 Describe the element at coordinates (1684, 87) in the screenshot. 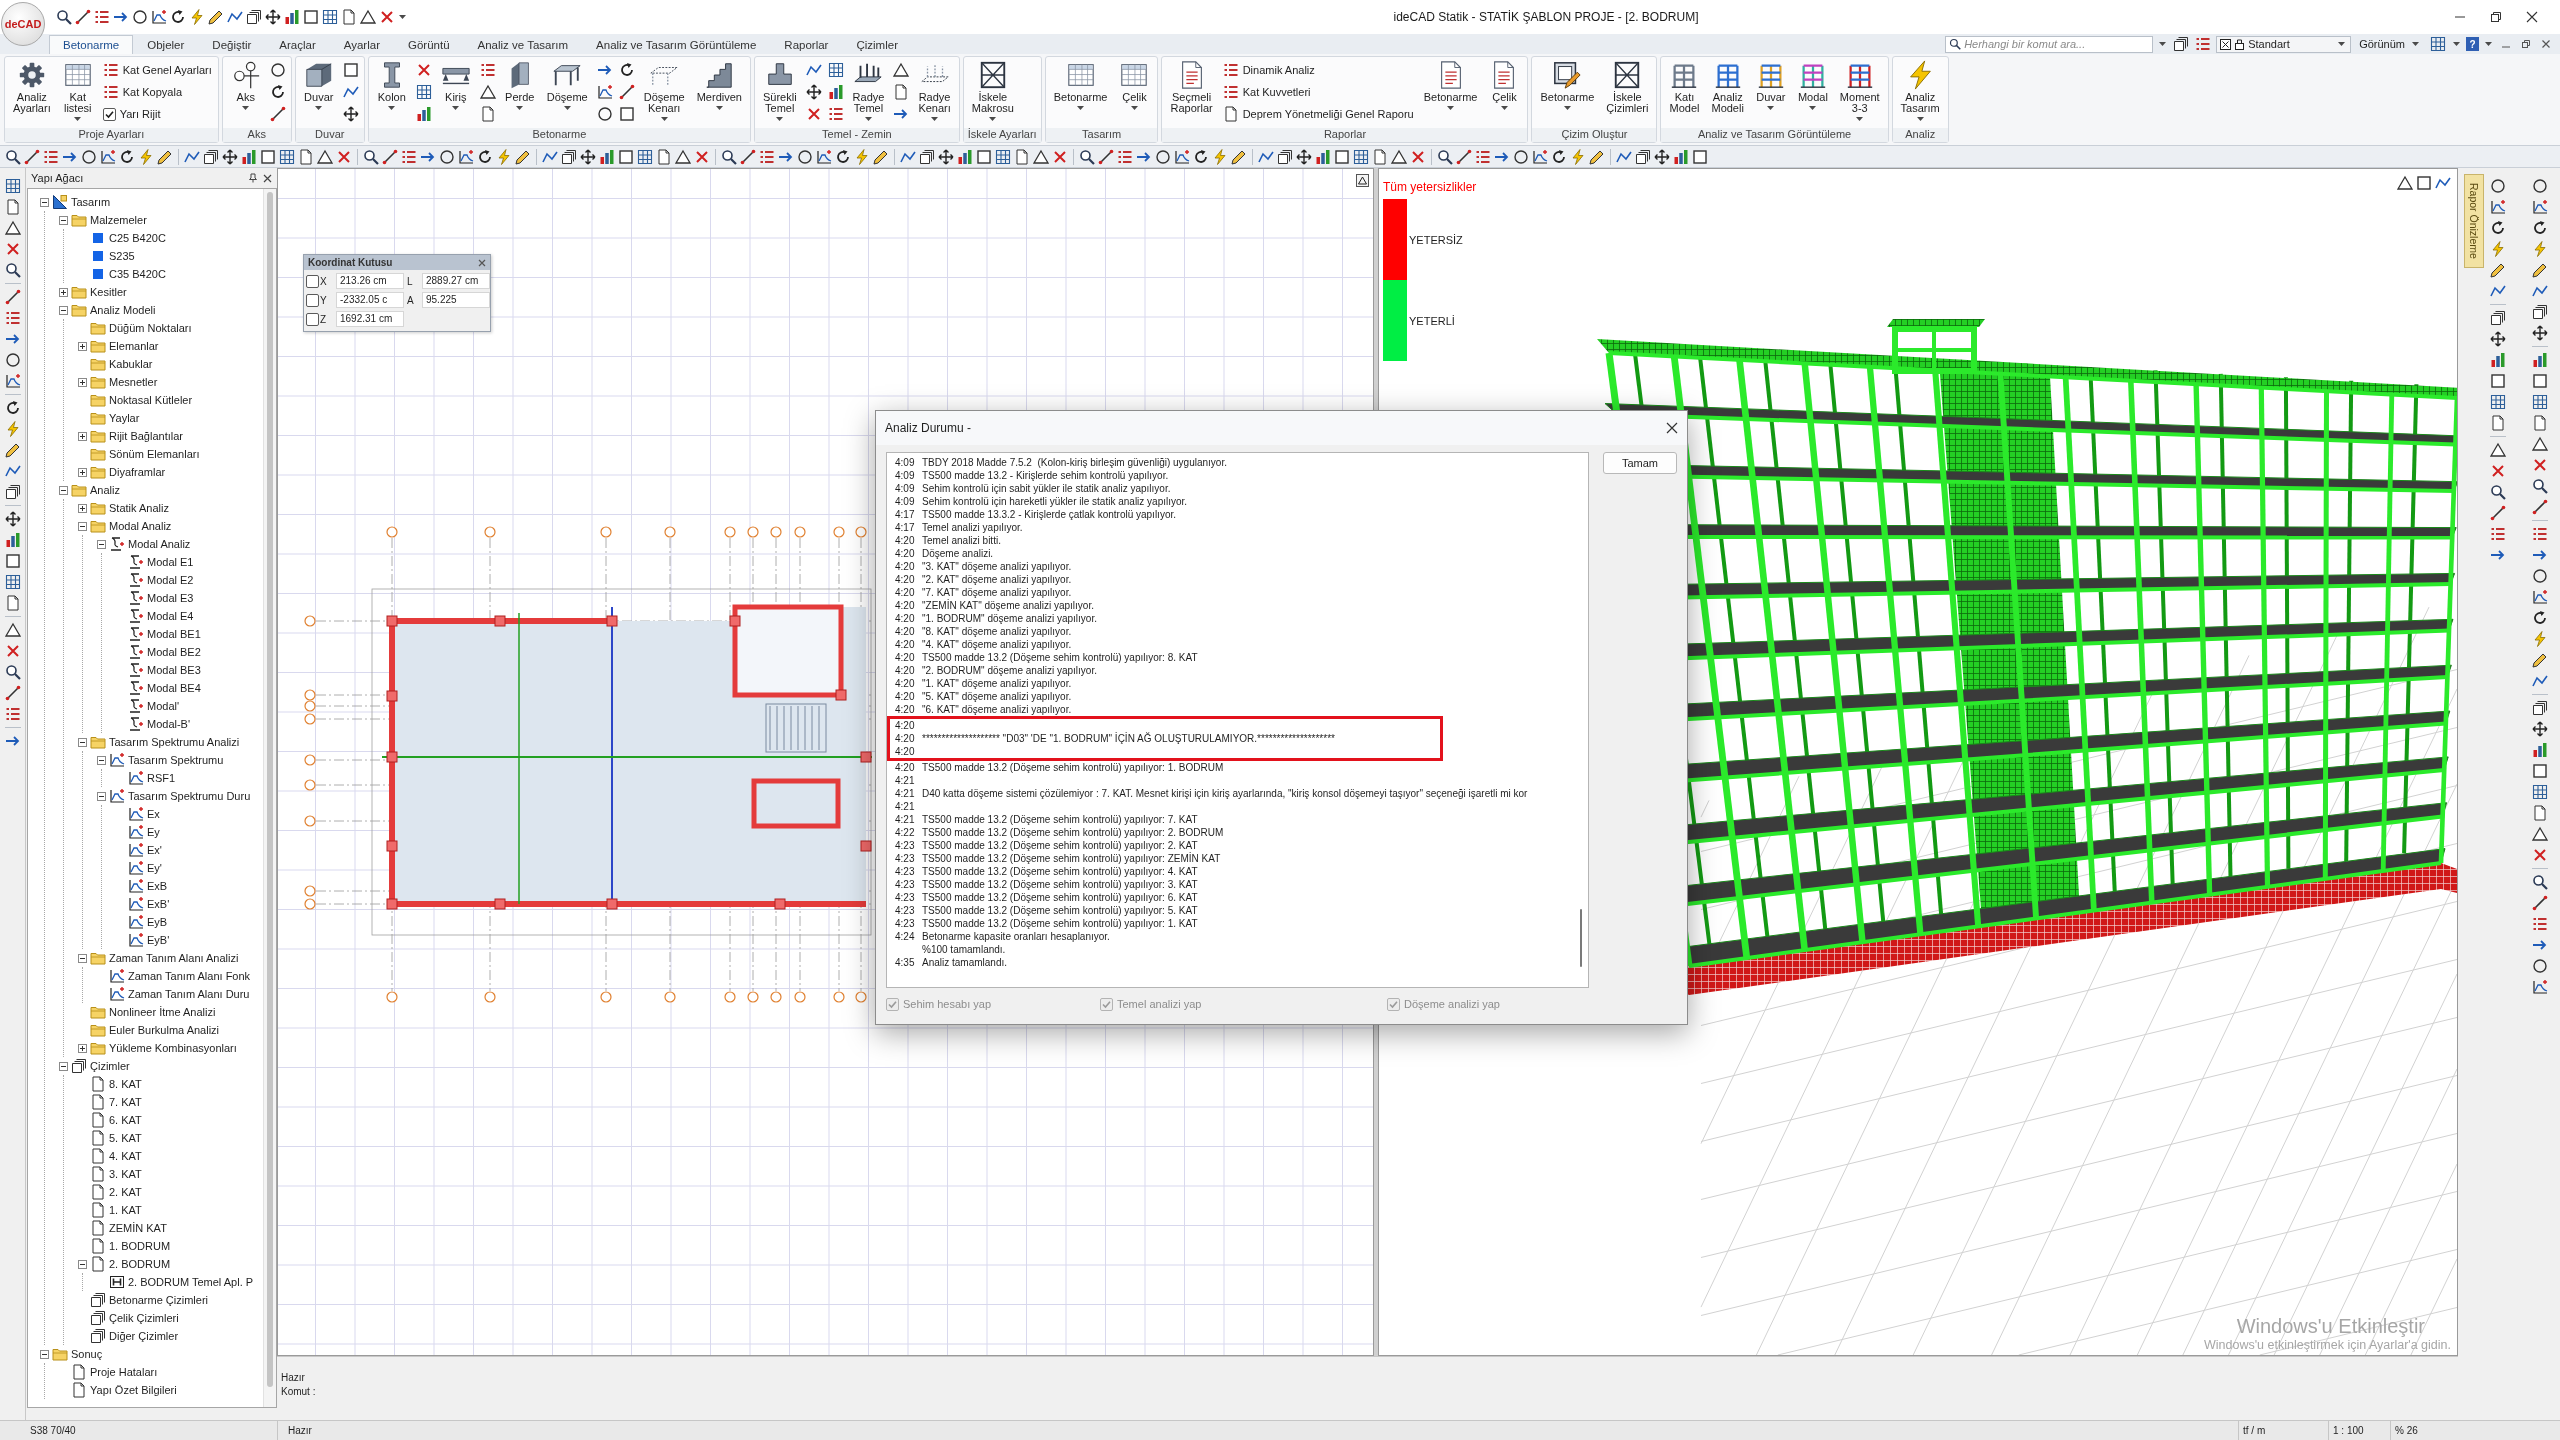

I see `ribbon-button: Katı Model` at that location.